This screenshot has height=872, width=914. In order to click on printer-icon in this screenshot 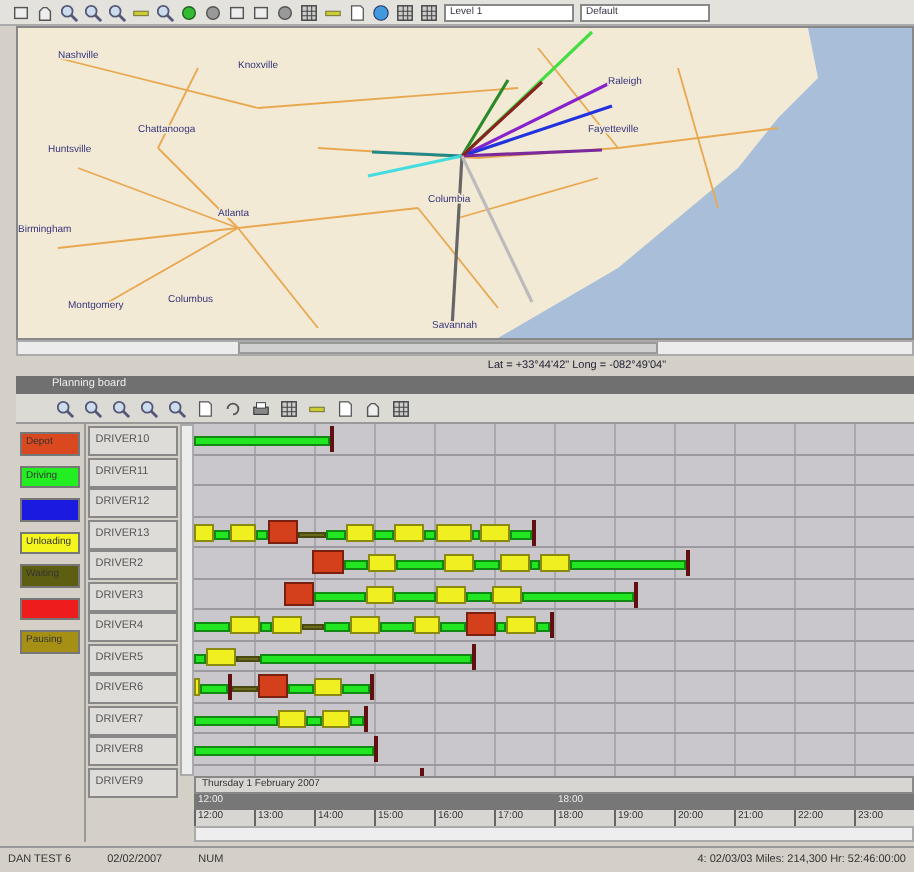, I will do `click(261, 408)`.